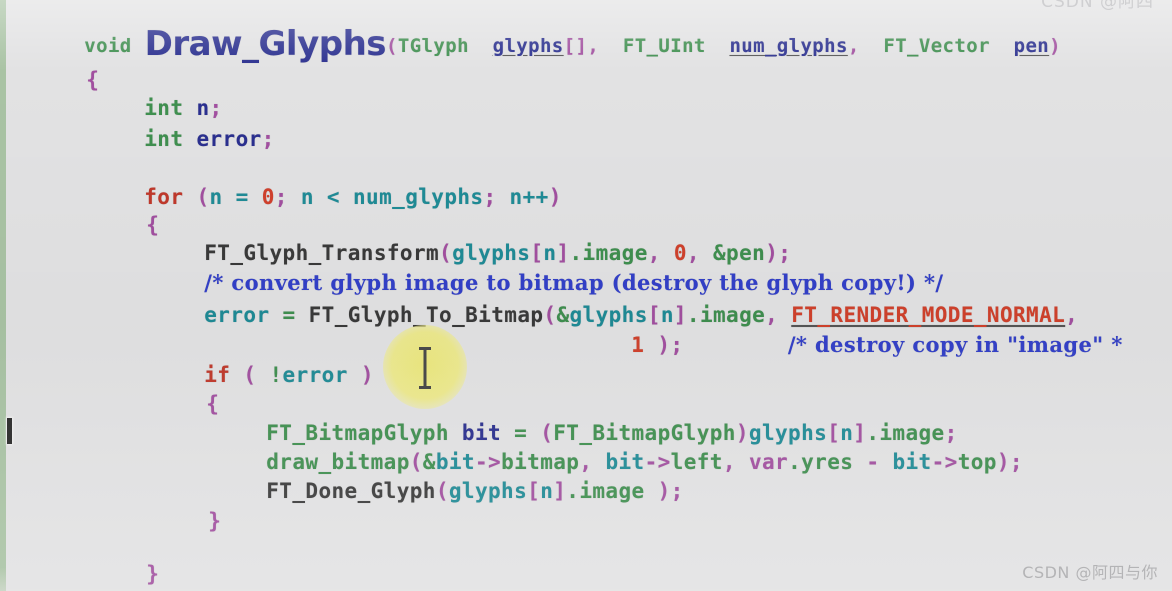 Image resolution: width=1172 pixels, height=591 pixels. What do you see at coordinates (1090, 572) in the screenshot?
I see `watermark-csdn: CSDN @阿四与你` at bounding box center [1090, 572].